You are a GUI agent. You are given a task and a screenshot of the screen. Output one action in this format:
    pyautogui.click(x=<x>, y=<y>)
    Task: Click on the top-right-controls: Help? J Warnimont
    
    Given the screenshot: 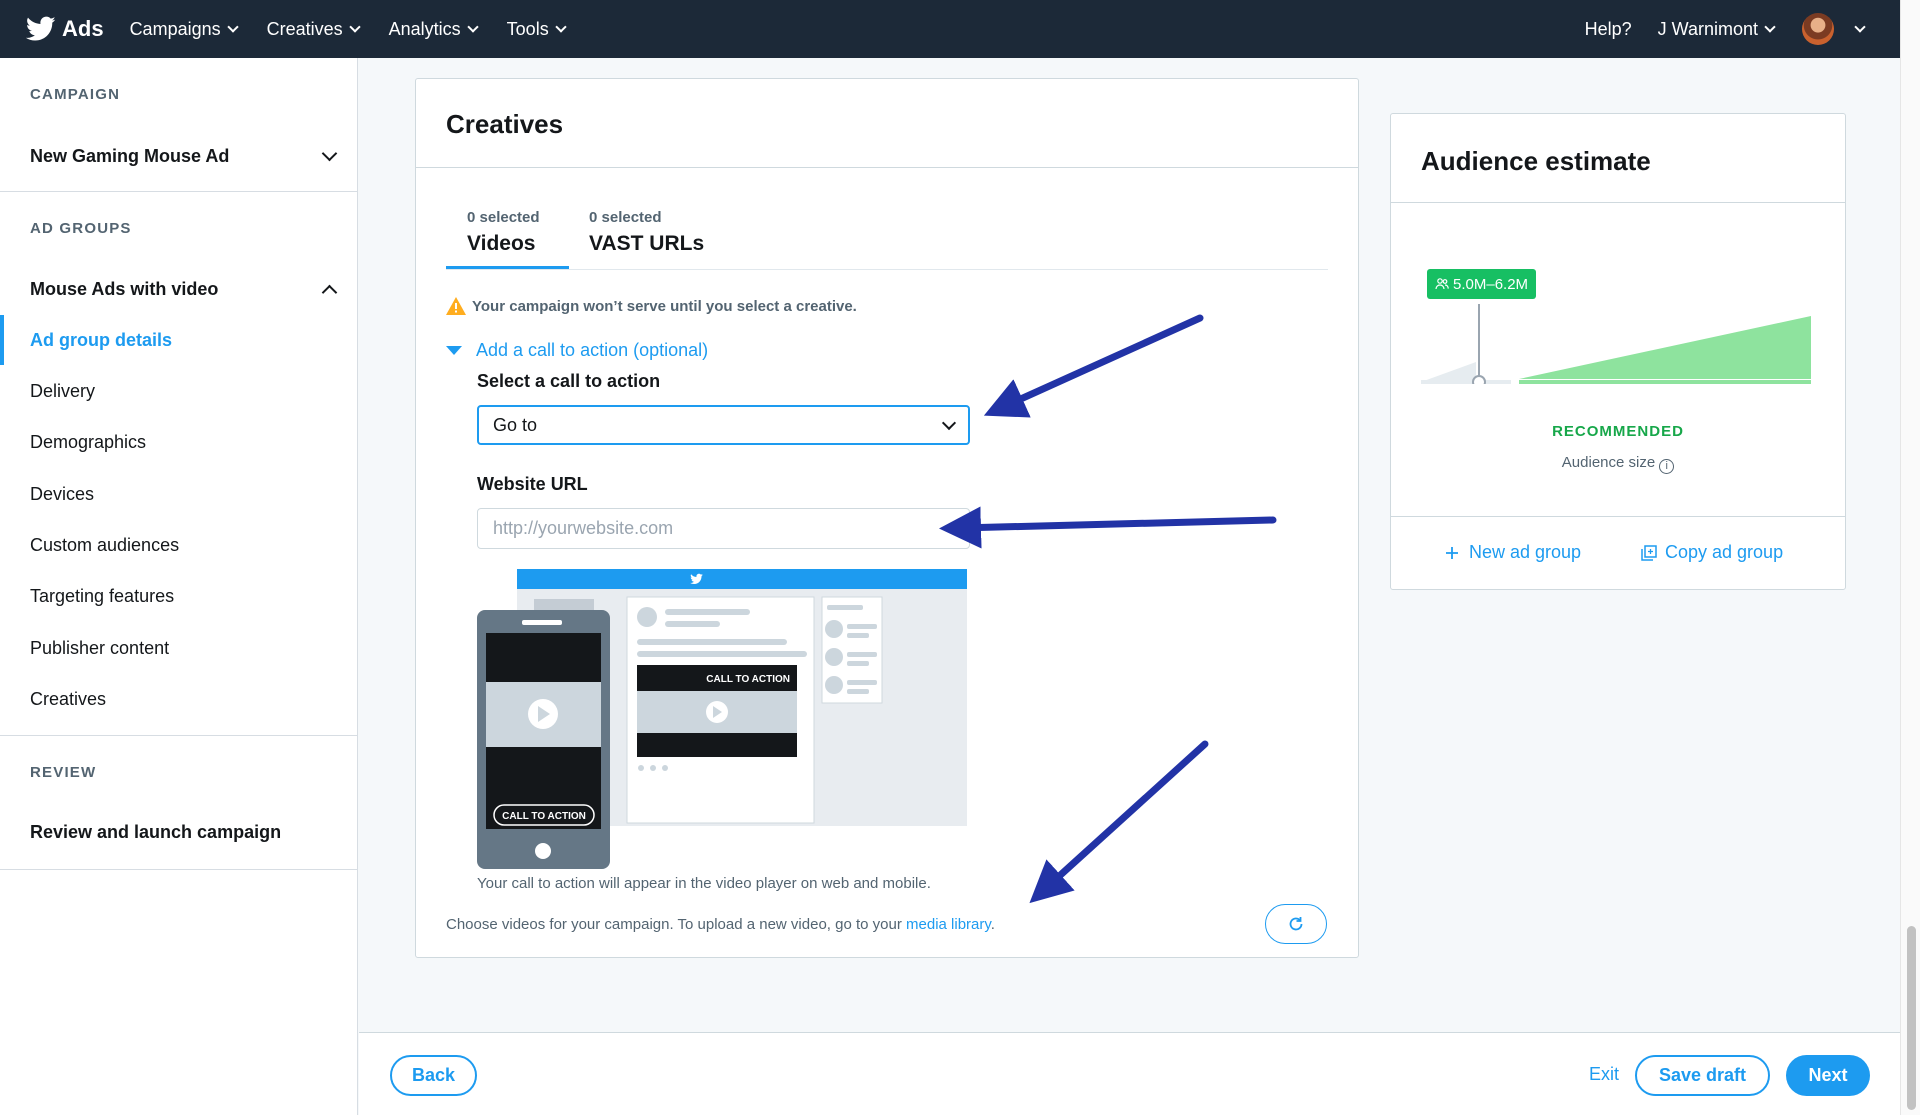 What is the action you would take?
    pyautogui.click(x=1725, y=29)
    